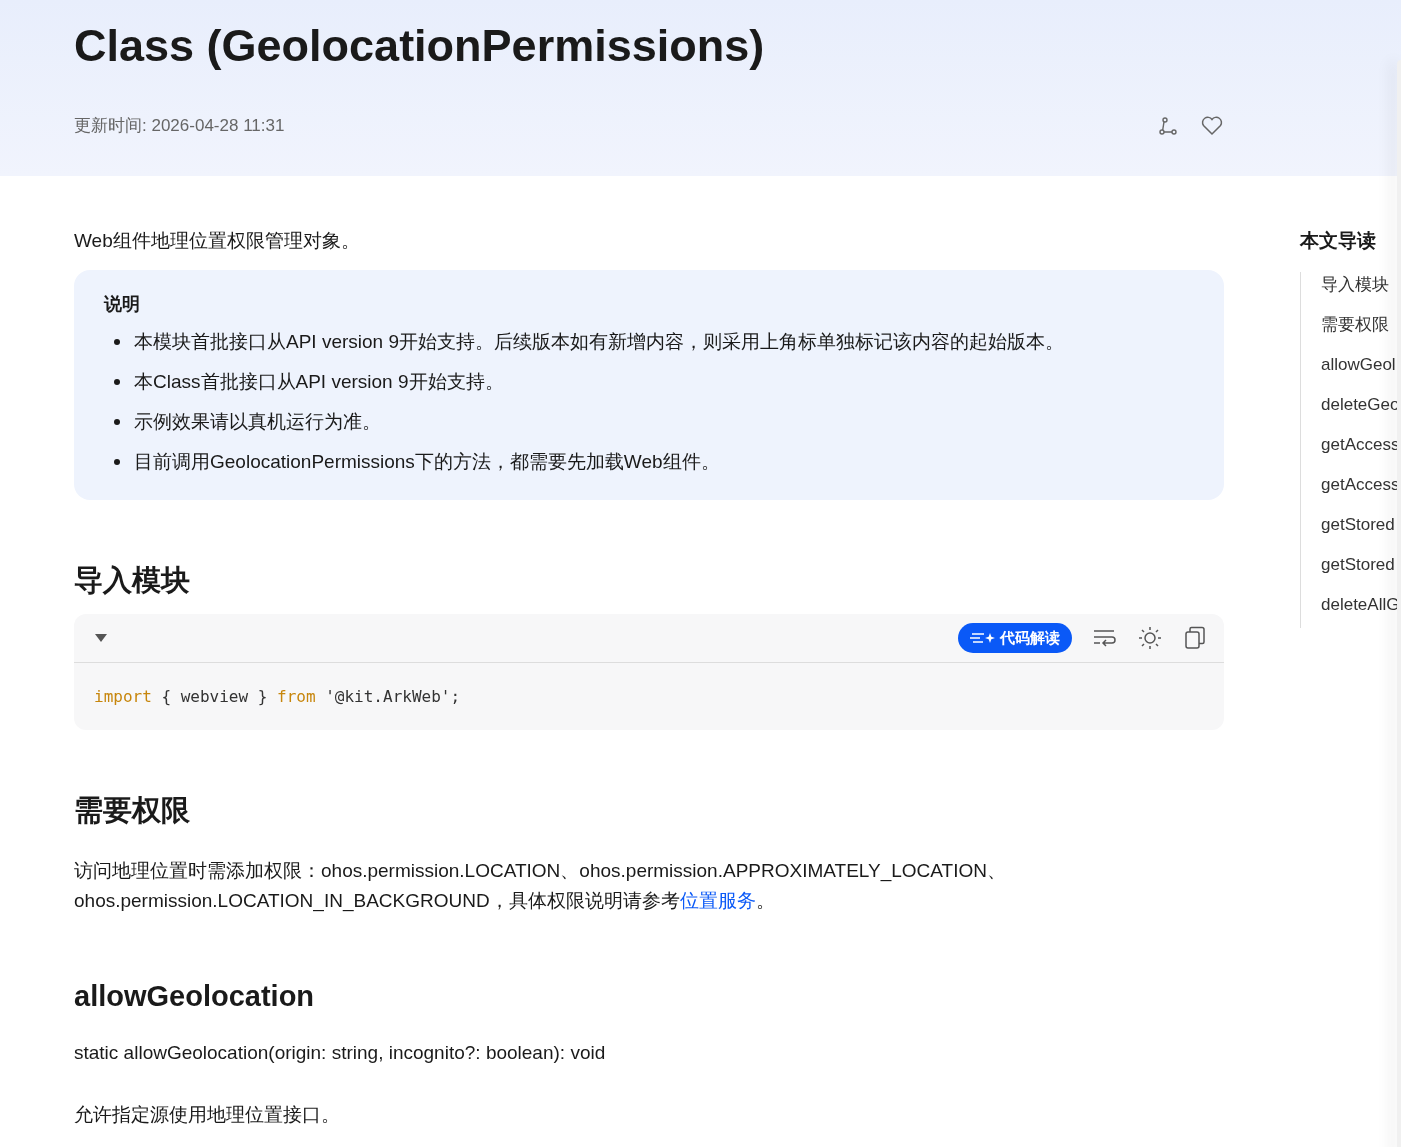  I want to click on toc-item: 导入模块, so click(1360, 285).